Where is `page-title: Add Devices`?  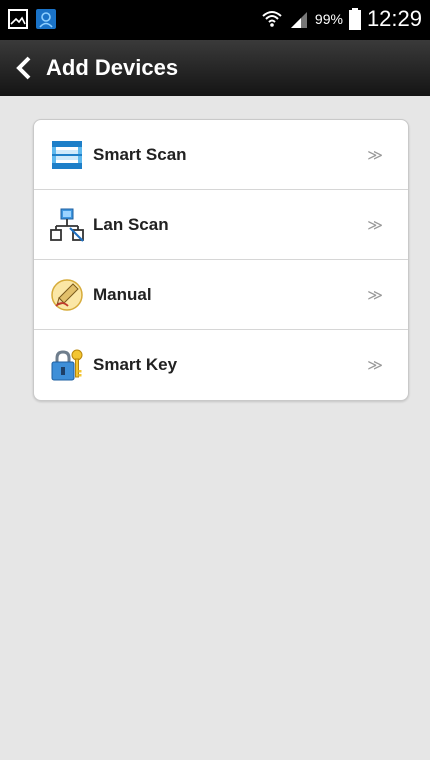 page-title: Add Devices is located at coordinates (112, 67).